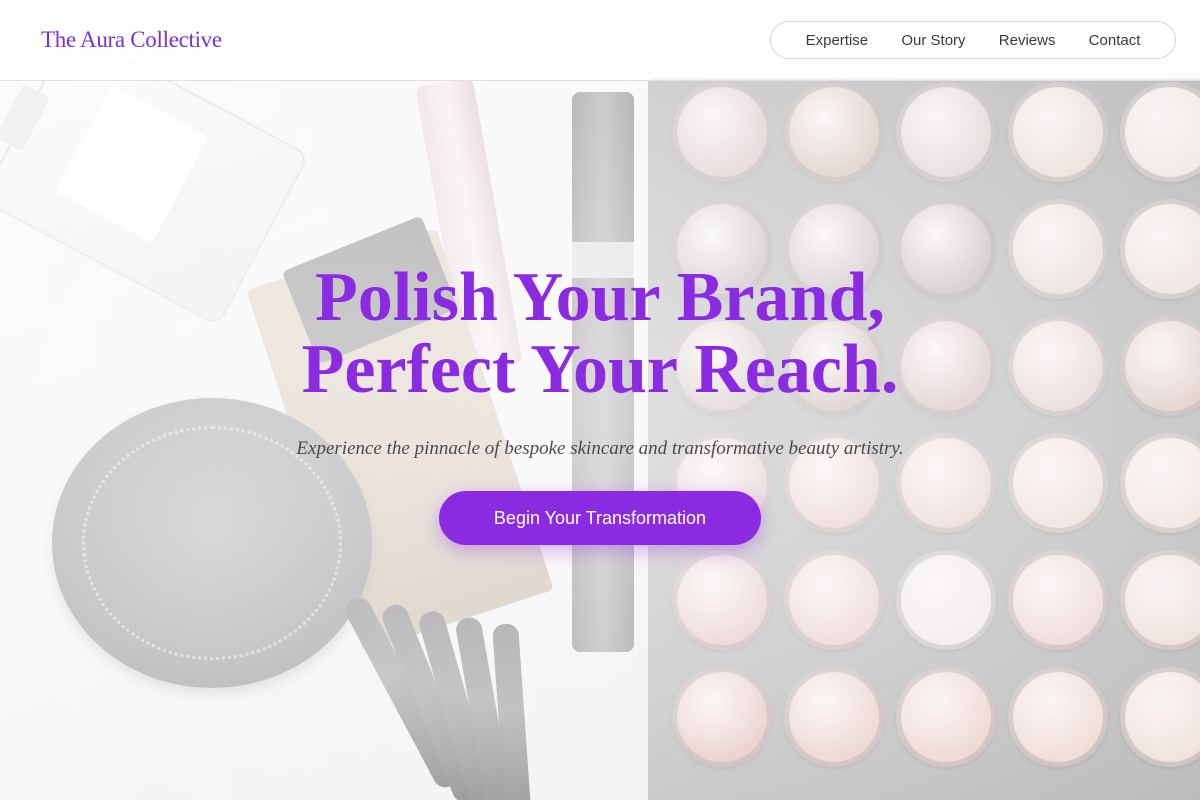  I want to click on begin-transformation-button: Begin Your Transformation, so click(600, 518).